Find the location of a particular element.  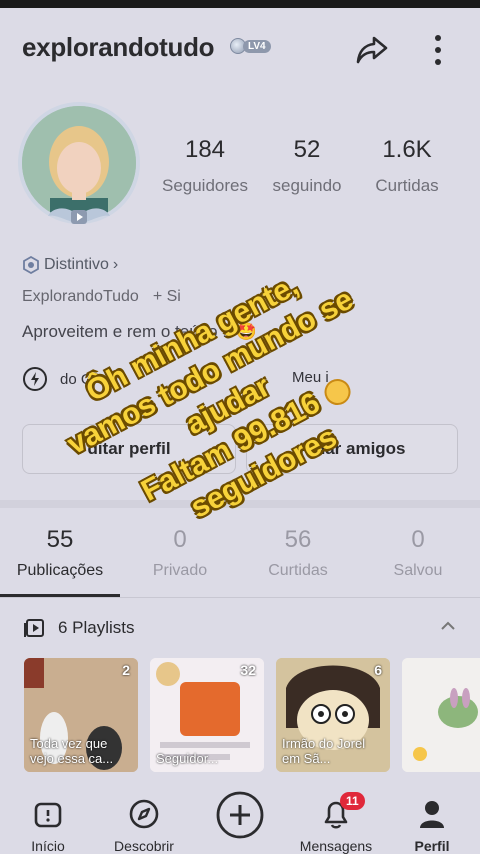

share-button is located at coordinates (372, 50).